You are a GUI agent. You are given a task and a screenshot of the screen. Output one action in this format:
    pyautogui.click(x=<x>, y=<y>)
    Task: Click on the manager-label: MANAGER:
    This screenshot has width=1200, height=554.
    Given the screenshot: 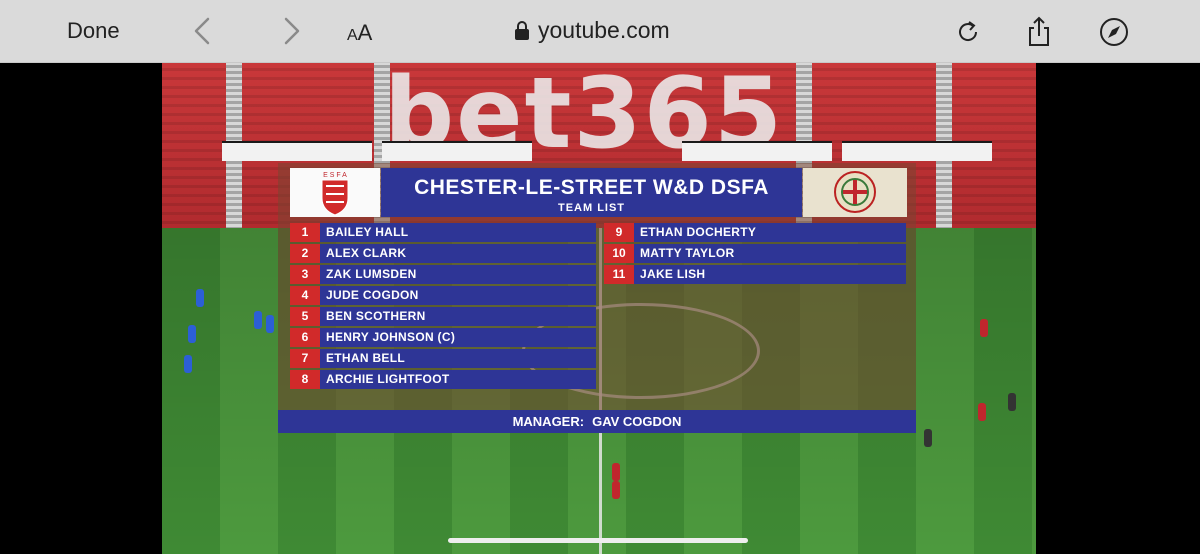 What is the action you would take?
    pyautogui.click(x=548, y=421)
    